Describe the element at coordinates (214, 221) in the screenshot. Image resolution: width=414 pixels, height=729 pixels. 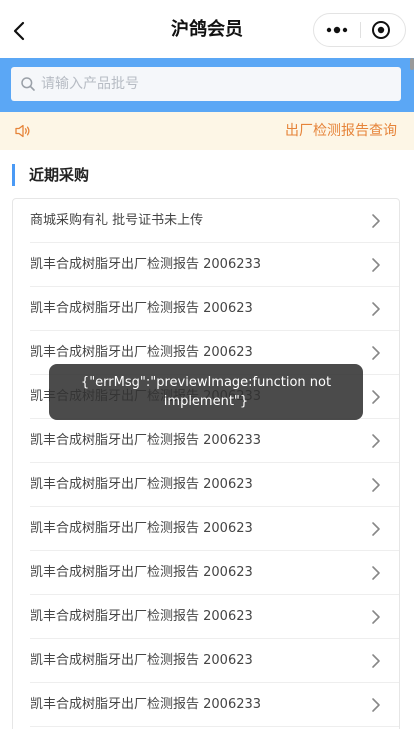
I see `list-item: 商城采购有礼 批号证书未上传` at that location.